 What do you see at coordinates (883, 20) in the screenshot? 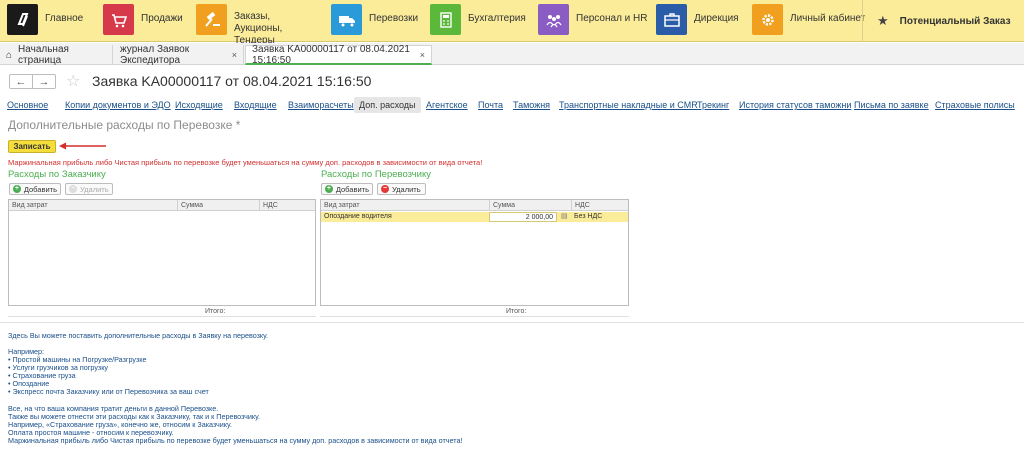
I see `star-icon: ★` at bounding box center [883, 20].